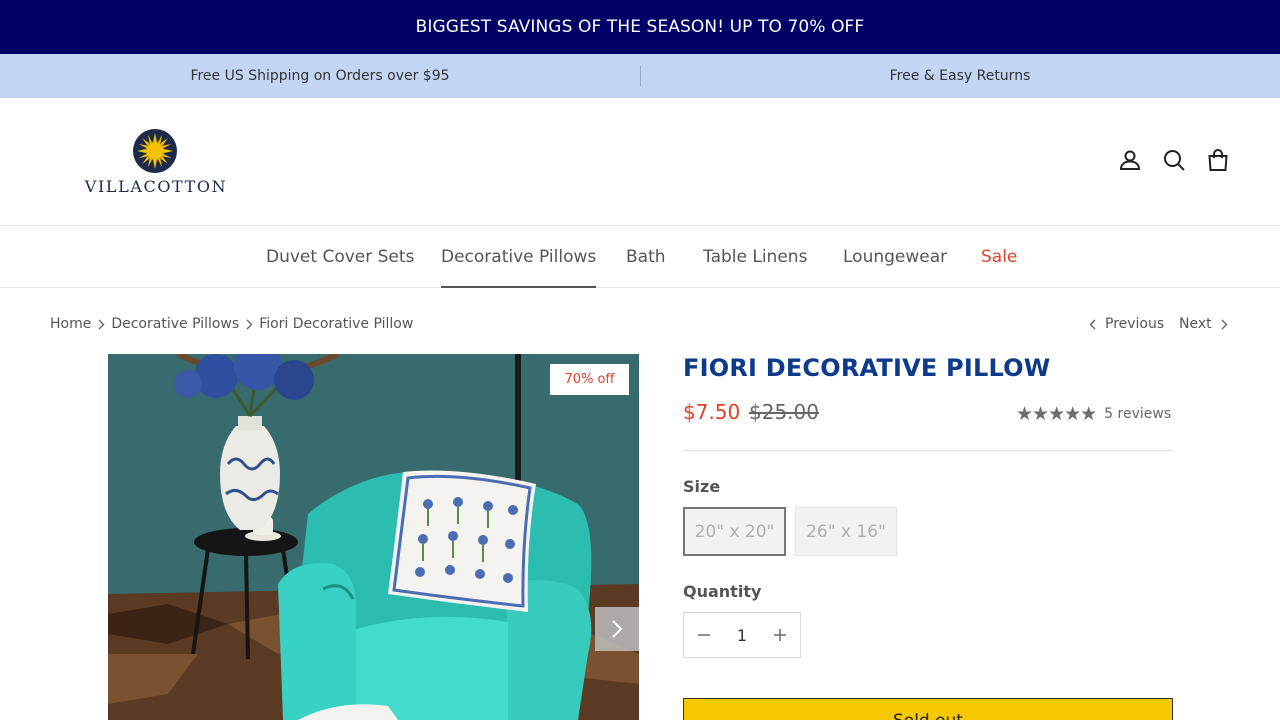 The image size is (1280, 720). What do you see at coordinates (156, 186) in the screenshot?
I see `brand-name: VILLACOTTON` at bounding box center [156, 186].